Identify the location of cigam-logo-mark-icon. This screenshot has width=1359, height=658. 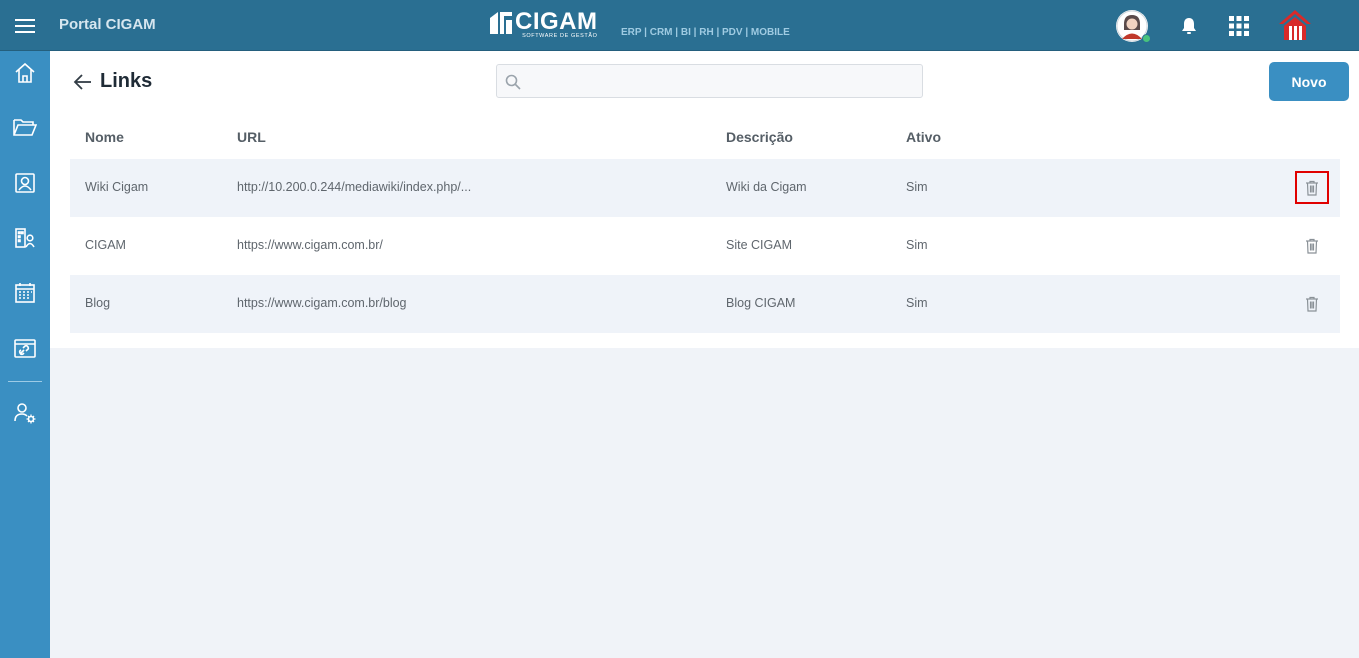
(501, 23).